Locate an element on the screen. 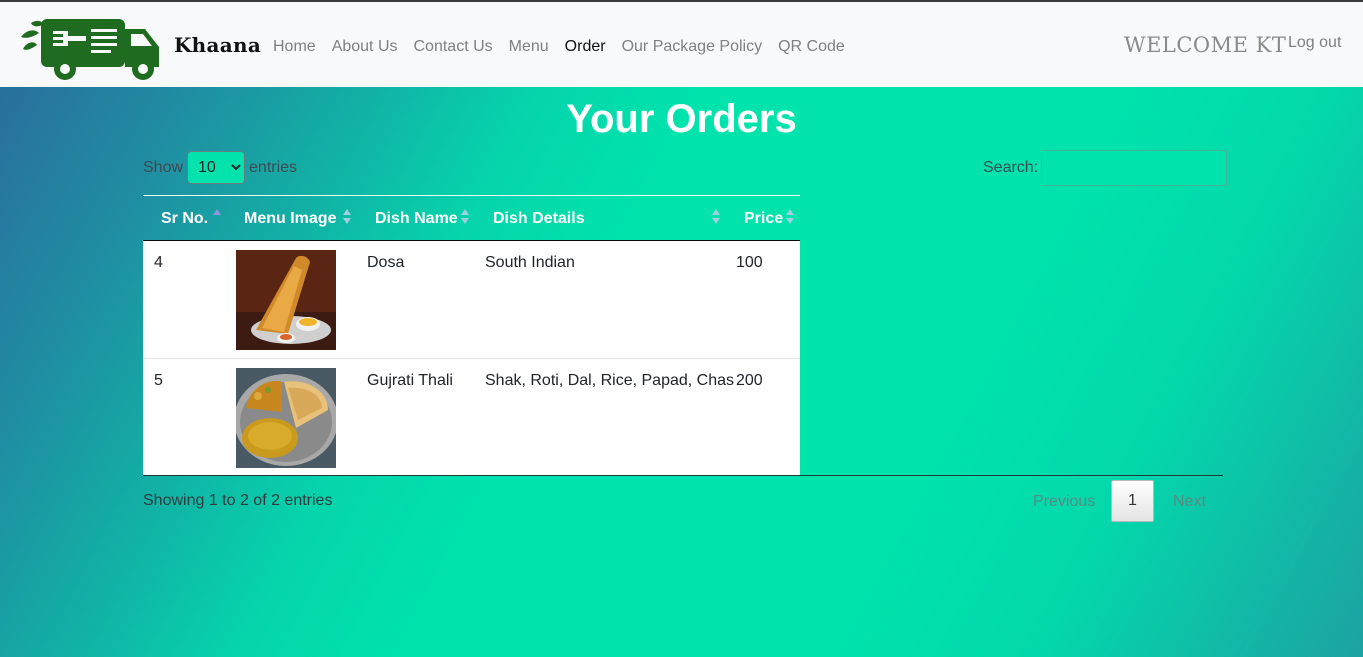 The width and height of the screenshot is (1363, 657). table-row: 4 Dosa South Indian 100 is located at coordinates (471, 299).